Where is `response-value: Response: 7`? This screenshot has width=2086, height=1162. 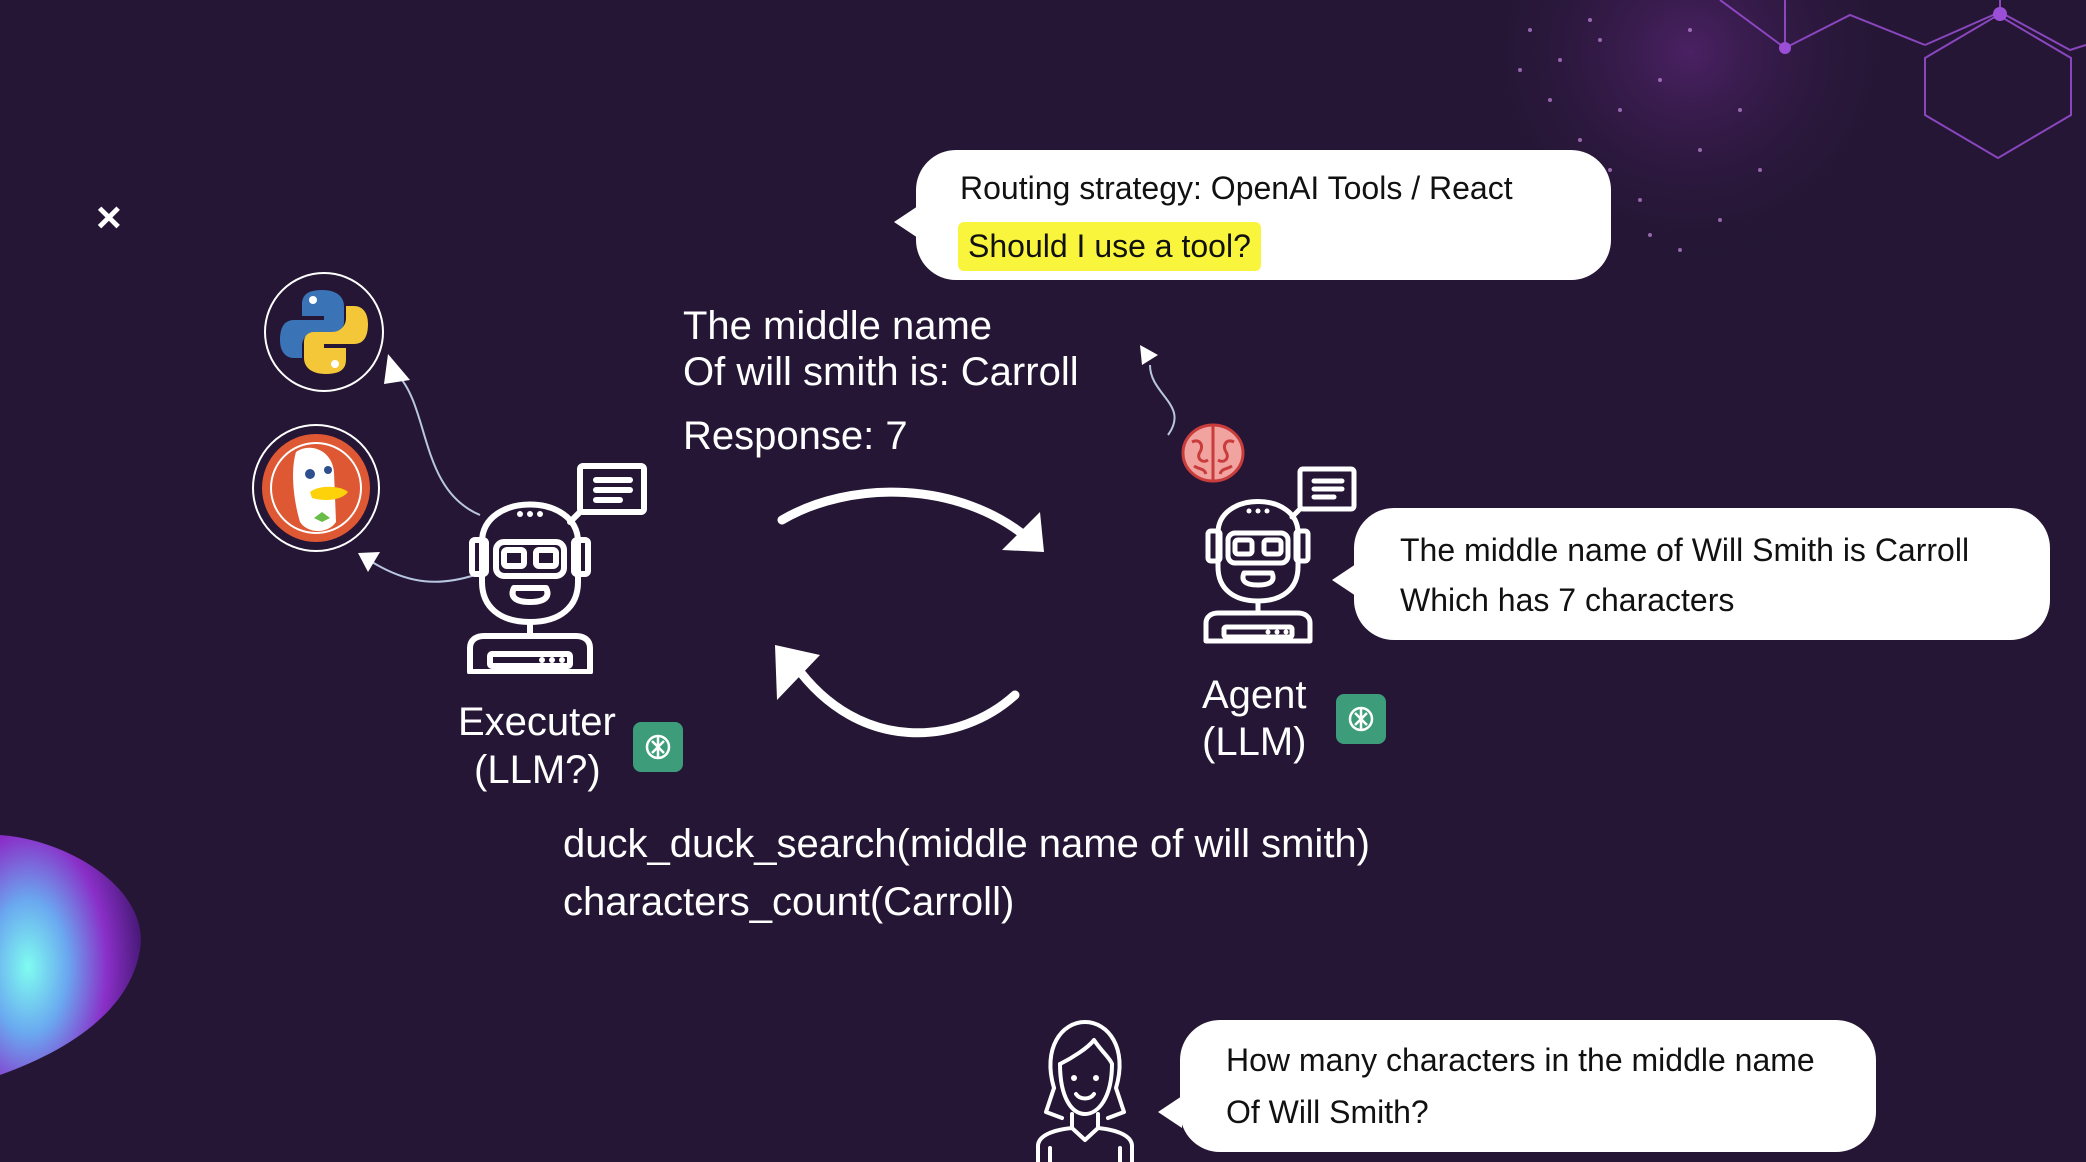
response-value: Response: 7 is located at coordinates (795, 436).